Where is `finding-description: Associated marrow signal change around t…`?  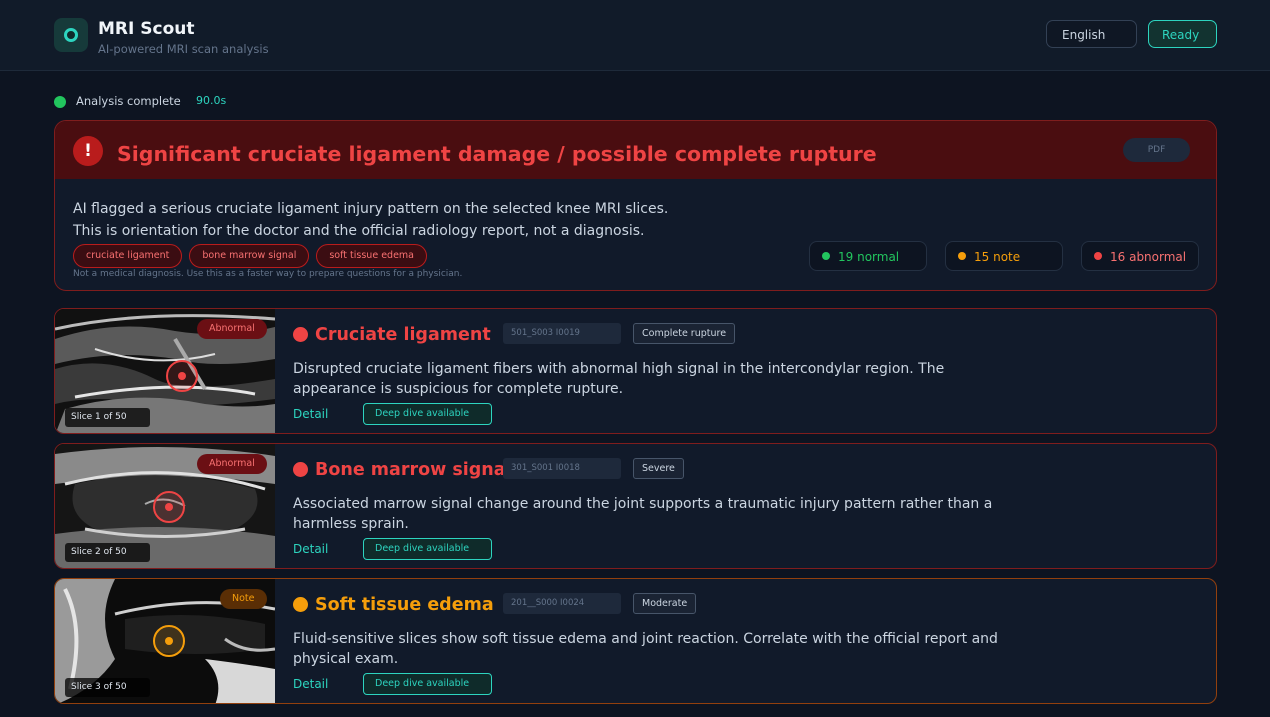 finding-description: Associated marrow signal change around t… is located at coordinates (643, 514).